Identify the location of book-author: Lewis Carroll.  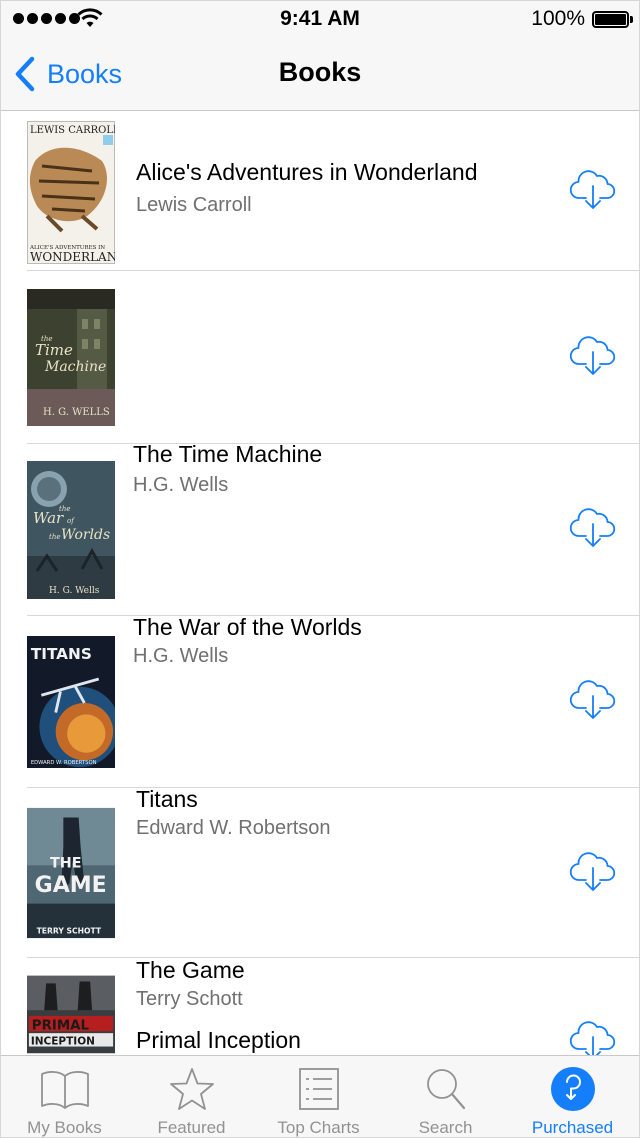
(194, 205).